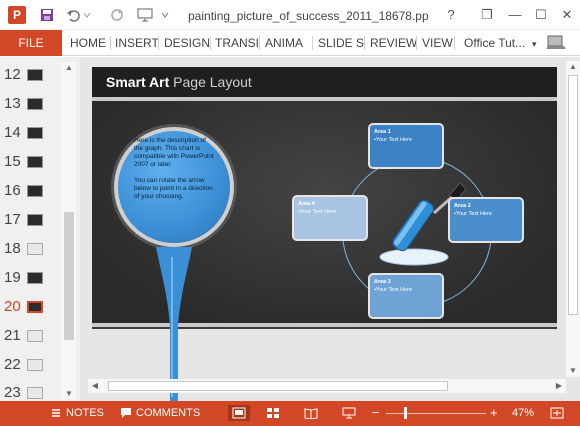 This screenshot has width=580, height=426. Describe the element at coordinates (12, 132) in the screenshot. I see `slide-number: 14` at that location.